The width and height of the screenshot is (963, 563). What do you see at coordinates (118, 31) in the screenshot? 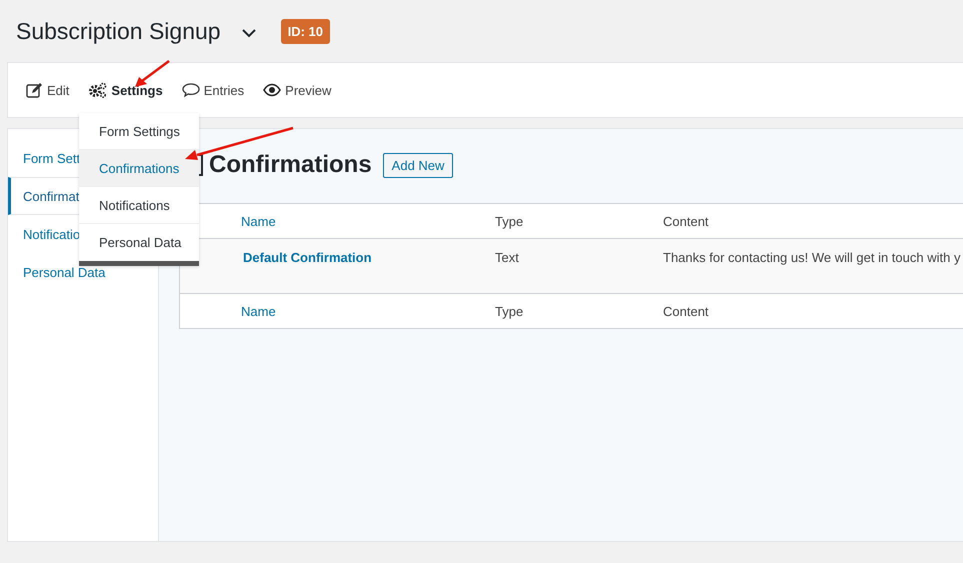
I see `form-title: Subscription Signup` at bounding box center [118, 31].